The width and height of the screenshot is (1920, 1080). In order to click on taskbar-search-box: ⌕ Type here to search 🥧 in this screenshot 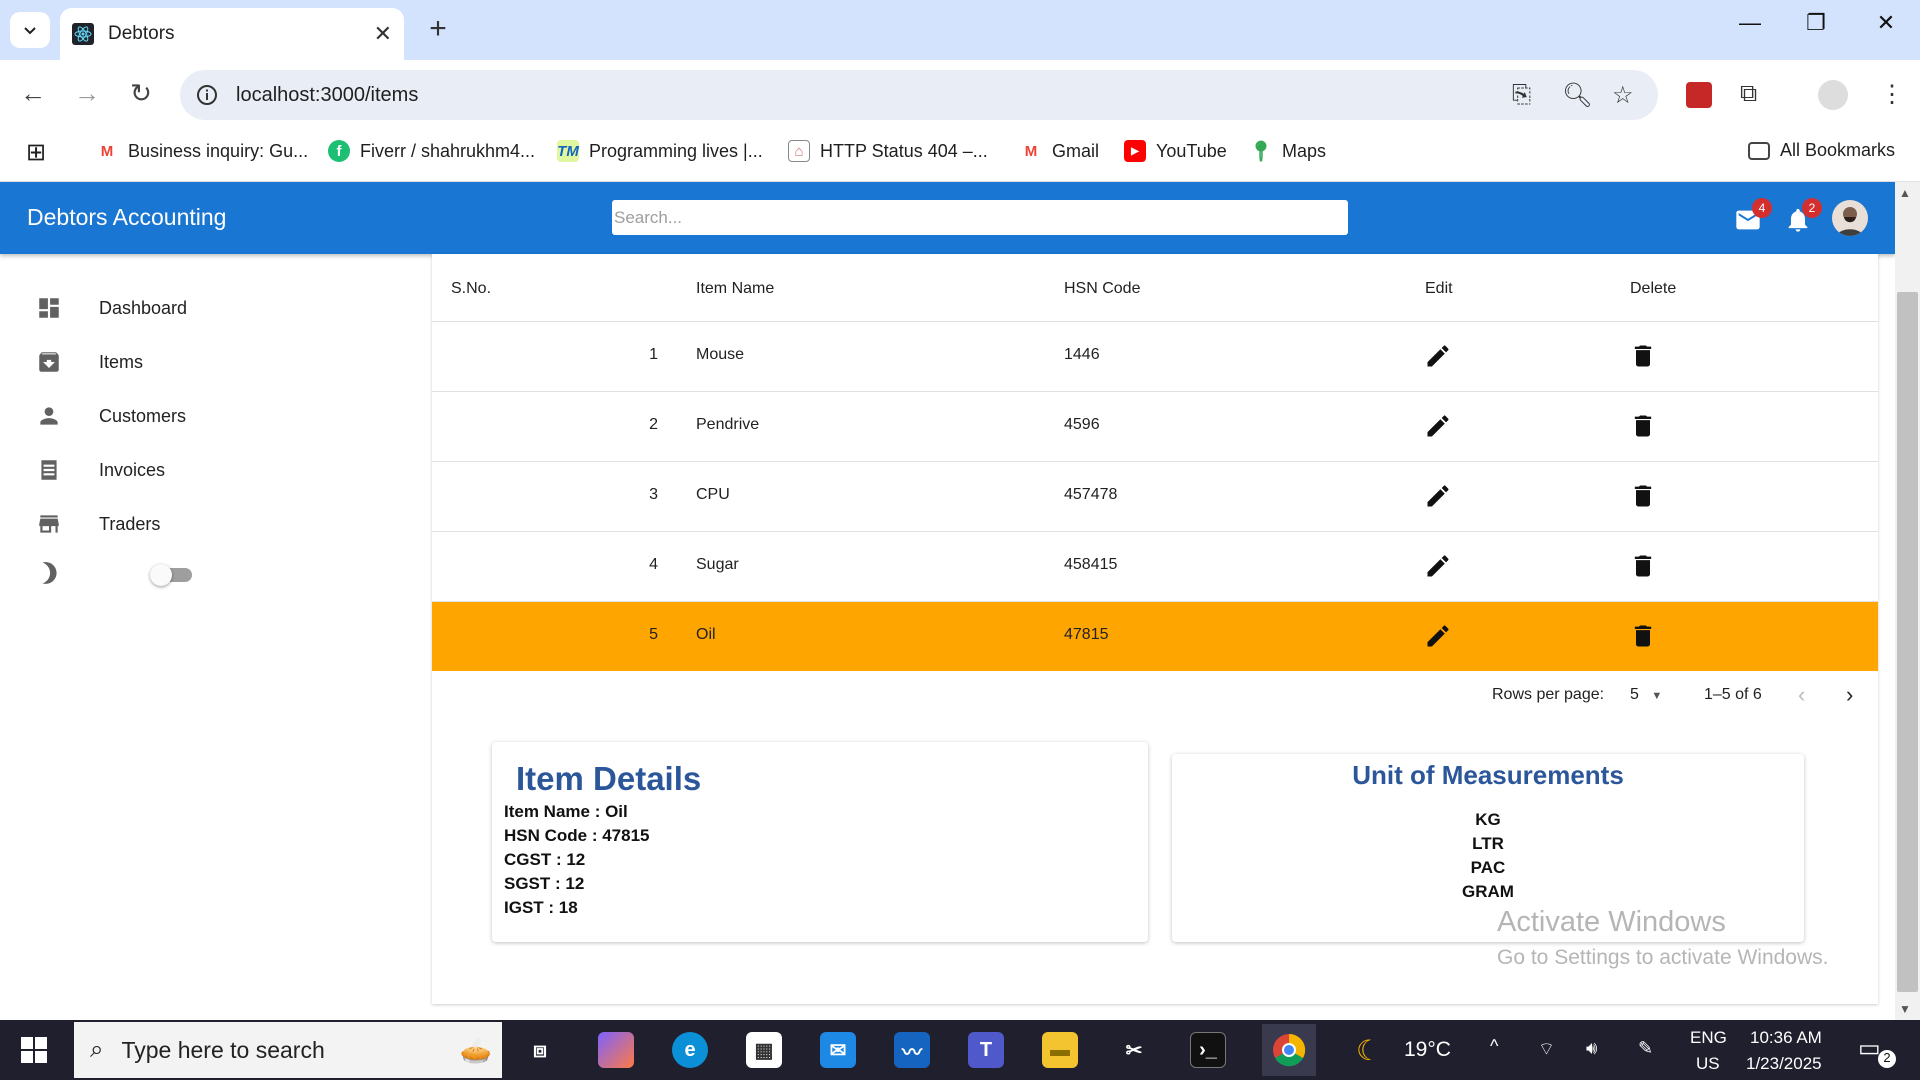, I will do `click(288, 1050)`.